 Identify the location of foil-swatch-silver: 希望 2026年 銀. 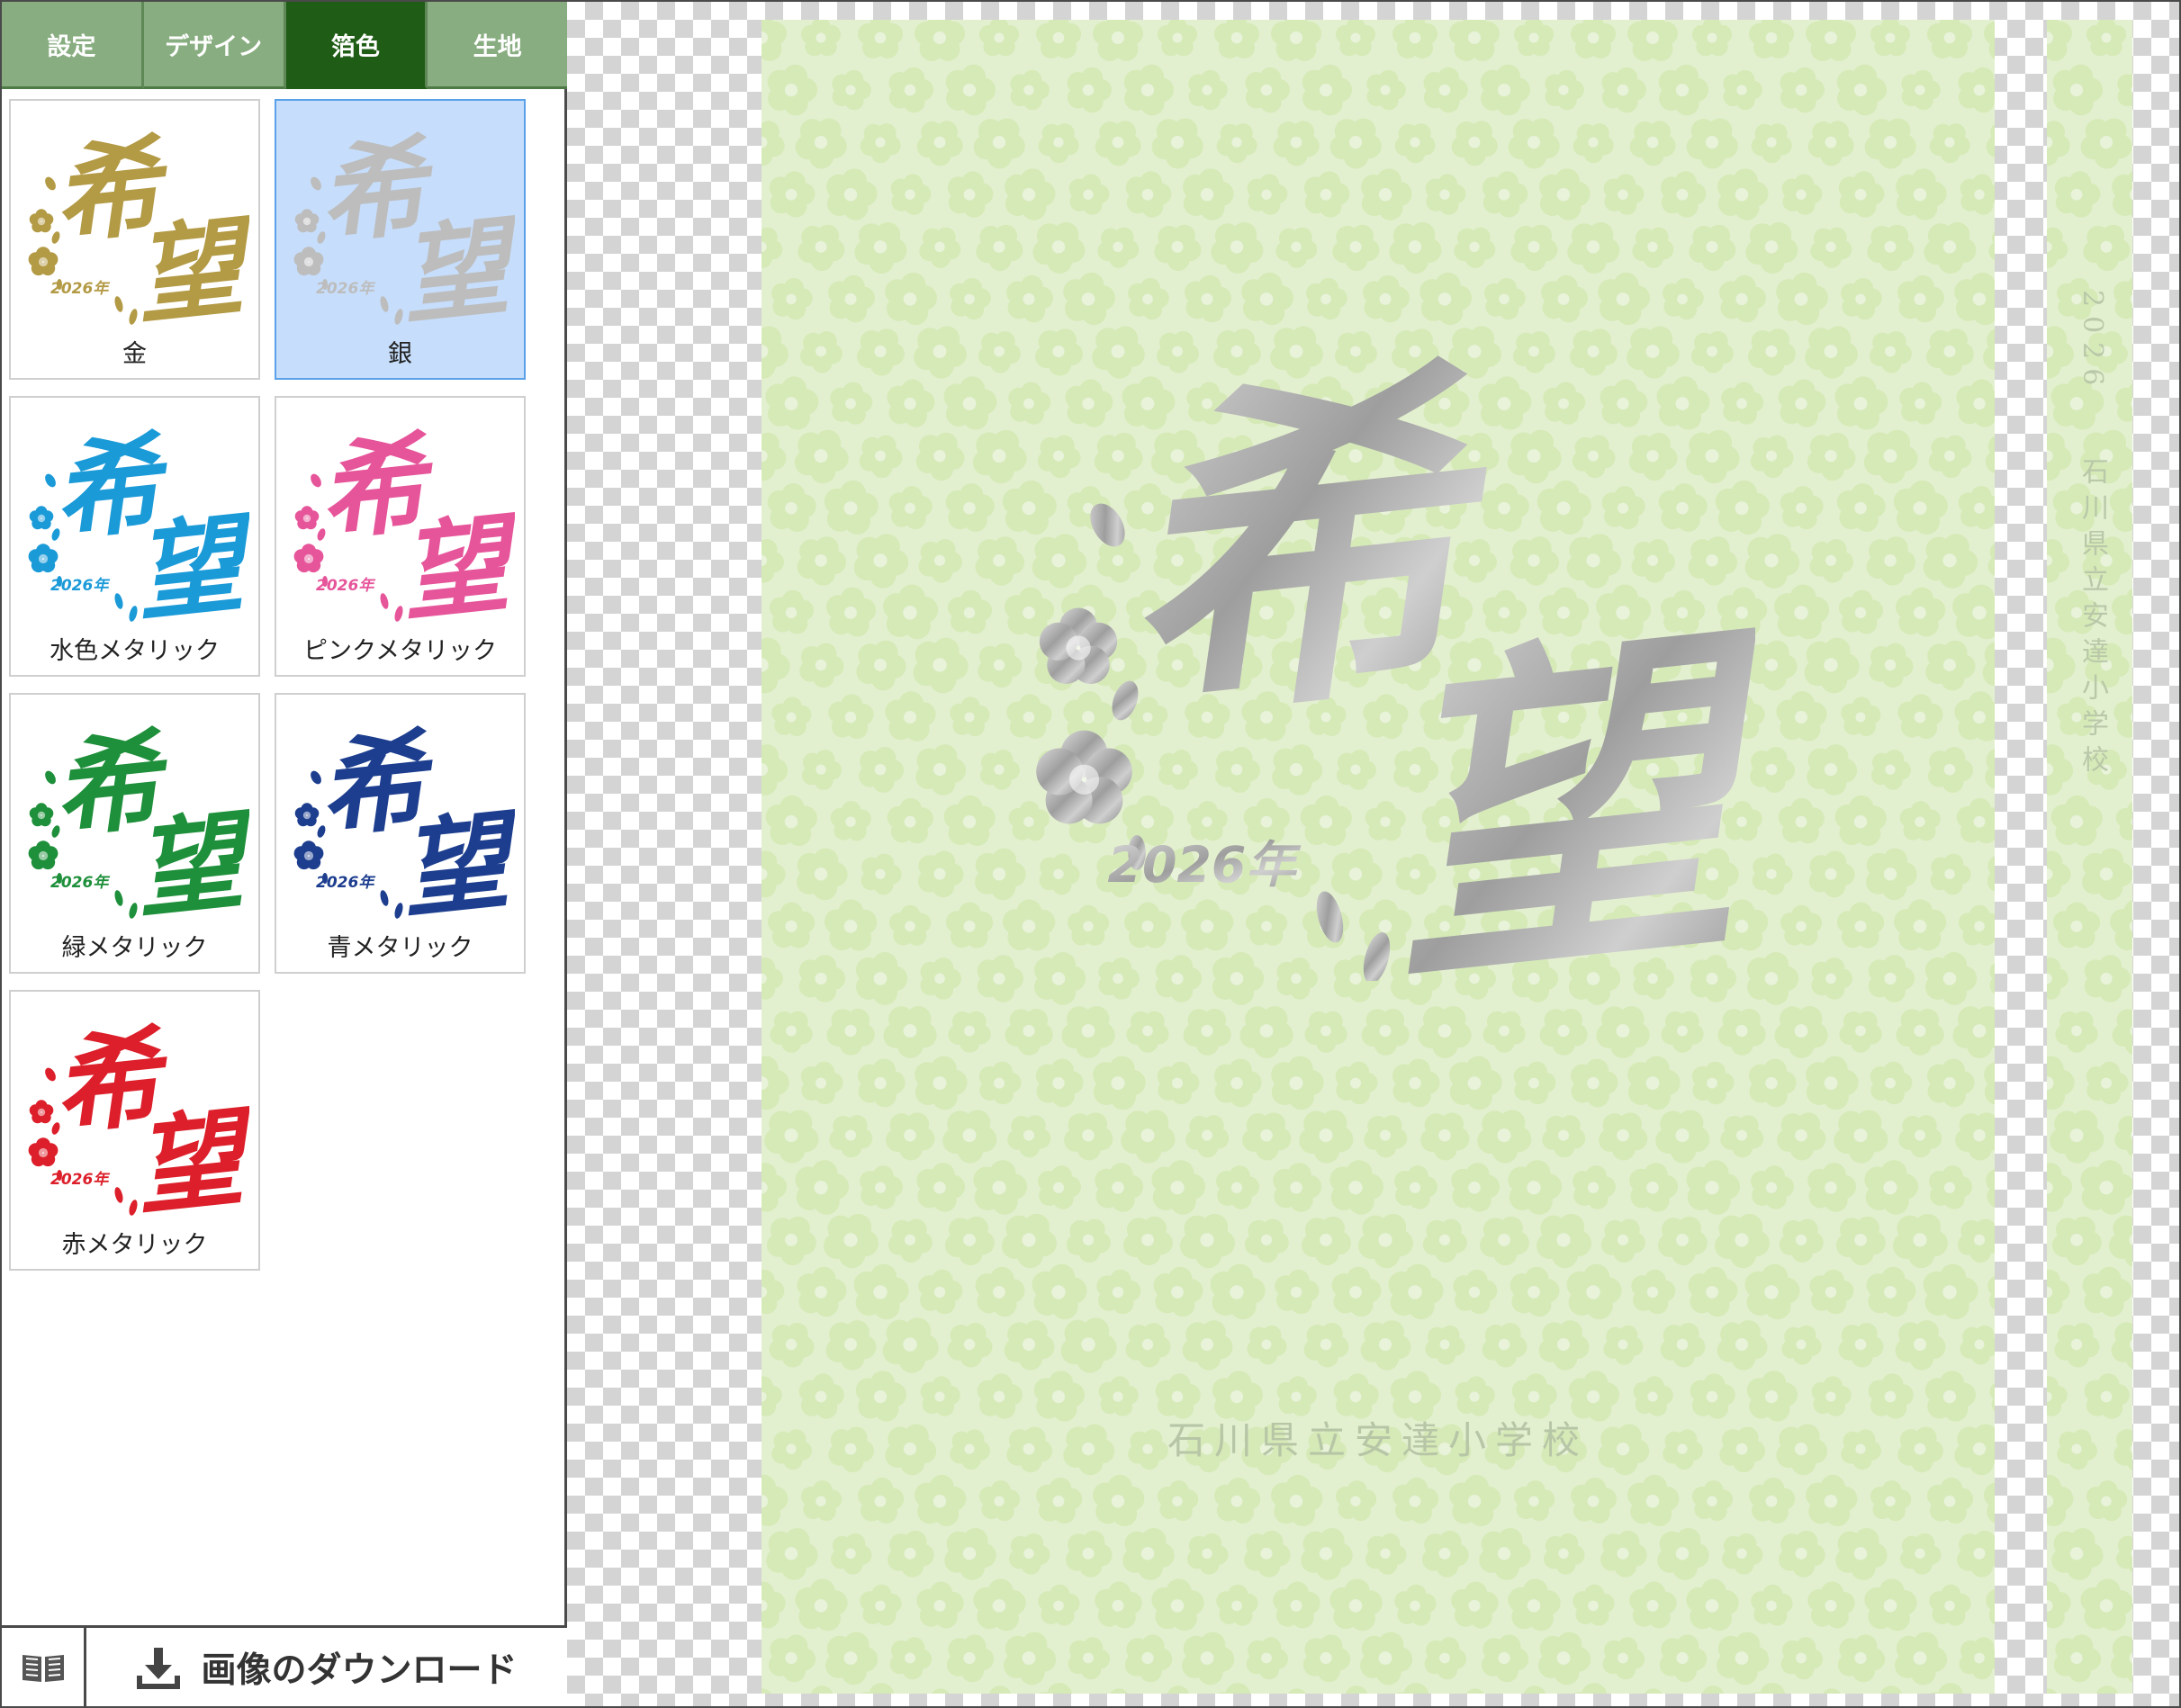
(400, 239).